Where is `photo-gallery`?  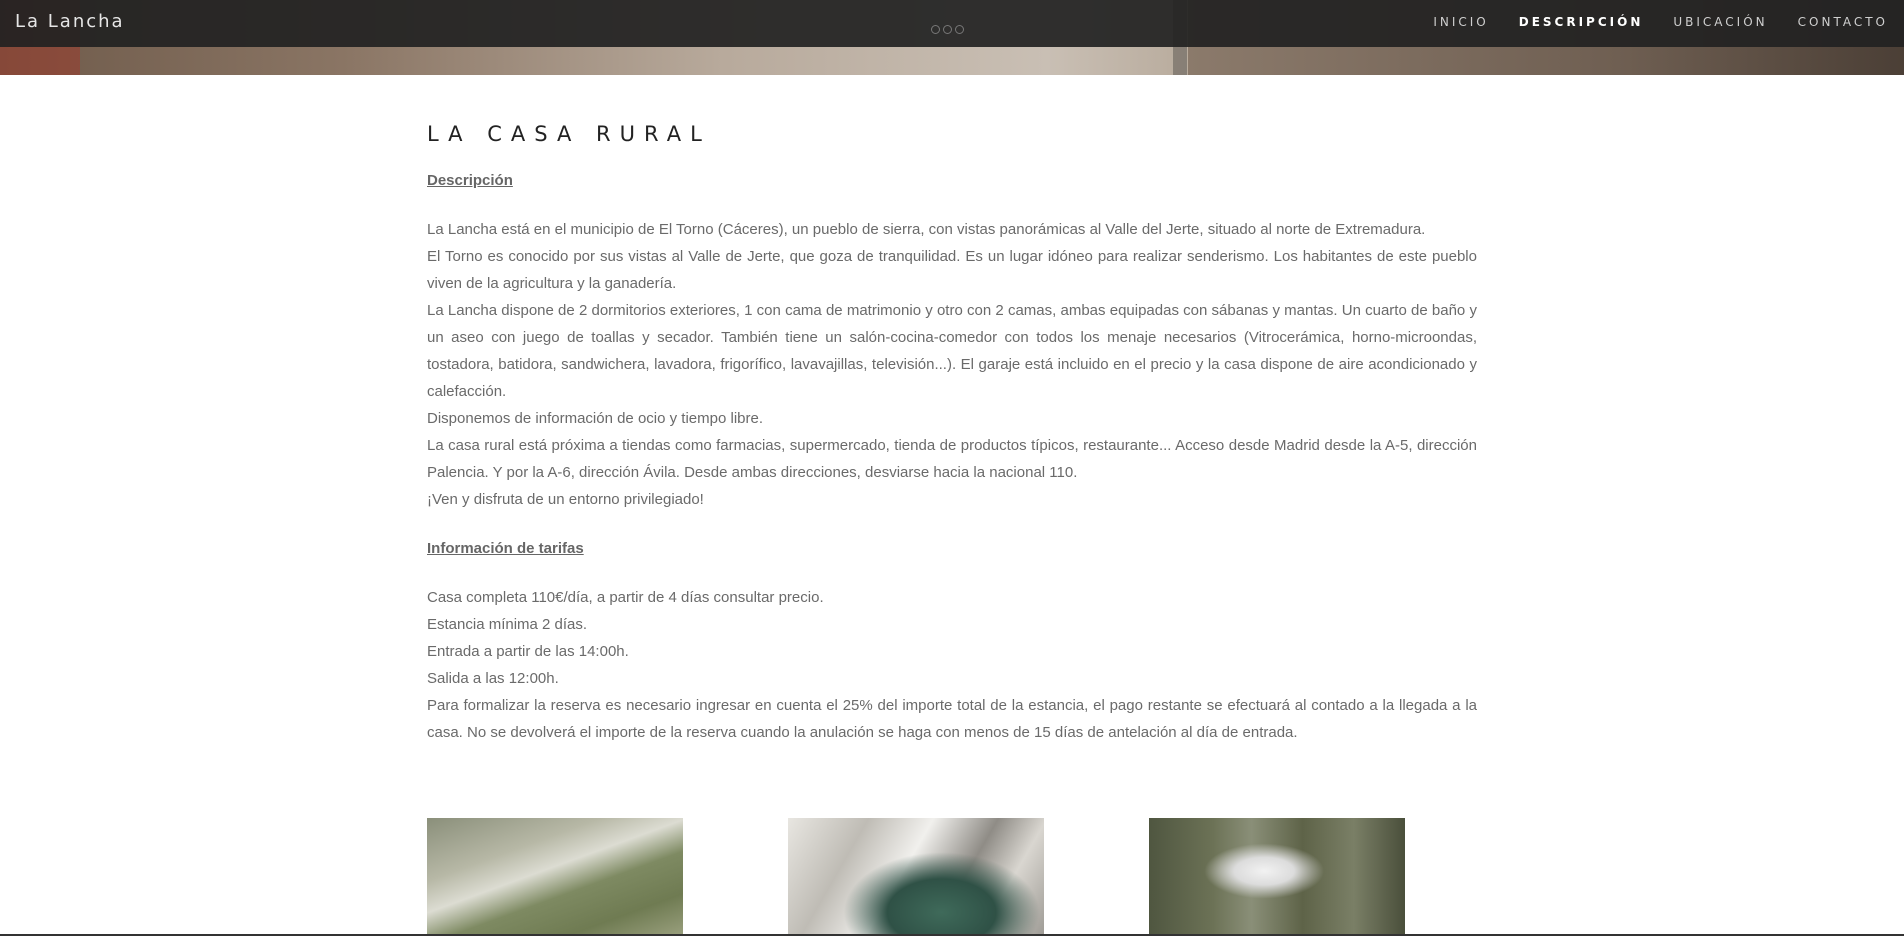 photo-gallery is located at coordinates (916, 877).